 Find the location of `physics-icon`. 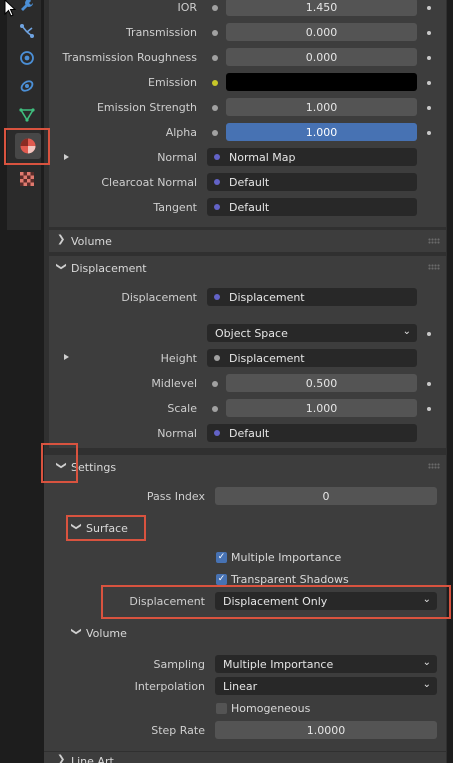

physics-icon is located at coordinates (27, 58).